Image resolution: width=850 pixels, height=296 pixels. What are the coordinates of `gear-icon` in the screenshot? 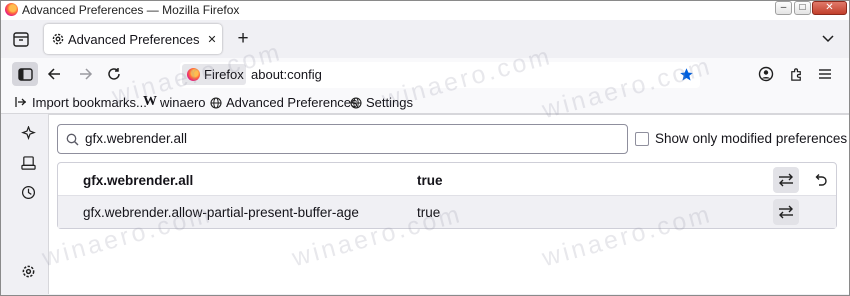 It's located at (58, 39).